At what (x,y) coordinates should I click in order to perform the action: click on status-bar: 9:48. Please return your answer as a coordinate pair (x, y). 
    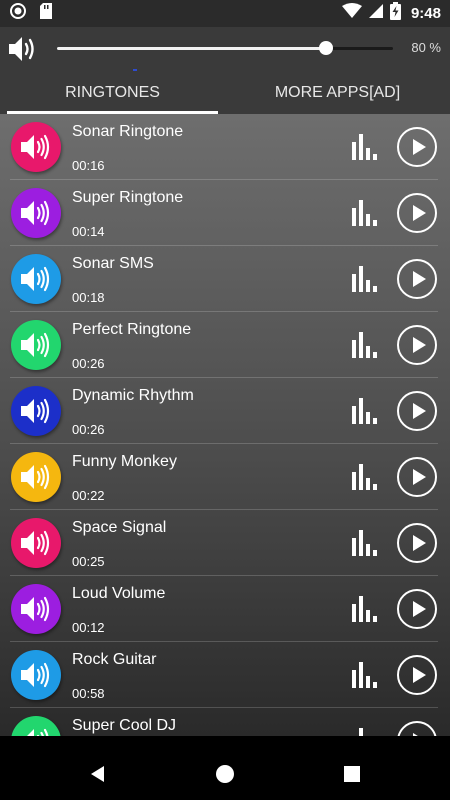
    Looking at the image, I should click on (225, 13).